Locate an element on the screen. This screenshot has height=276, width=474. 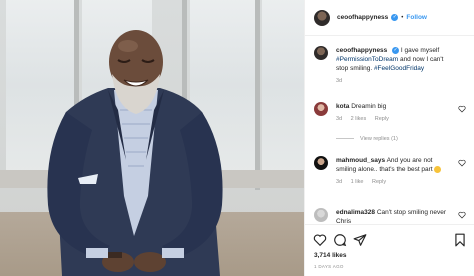
share-icon is located at coordinates (360, 240).